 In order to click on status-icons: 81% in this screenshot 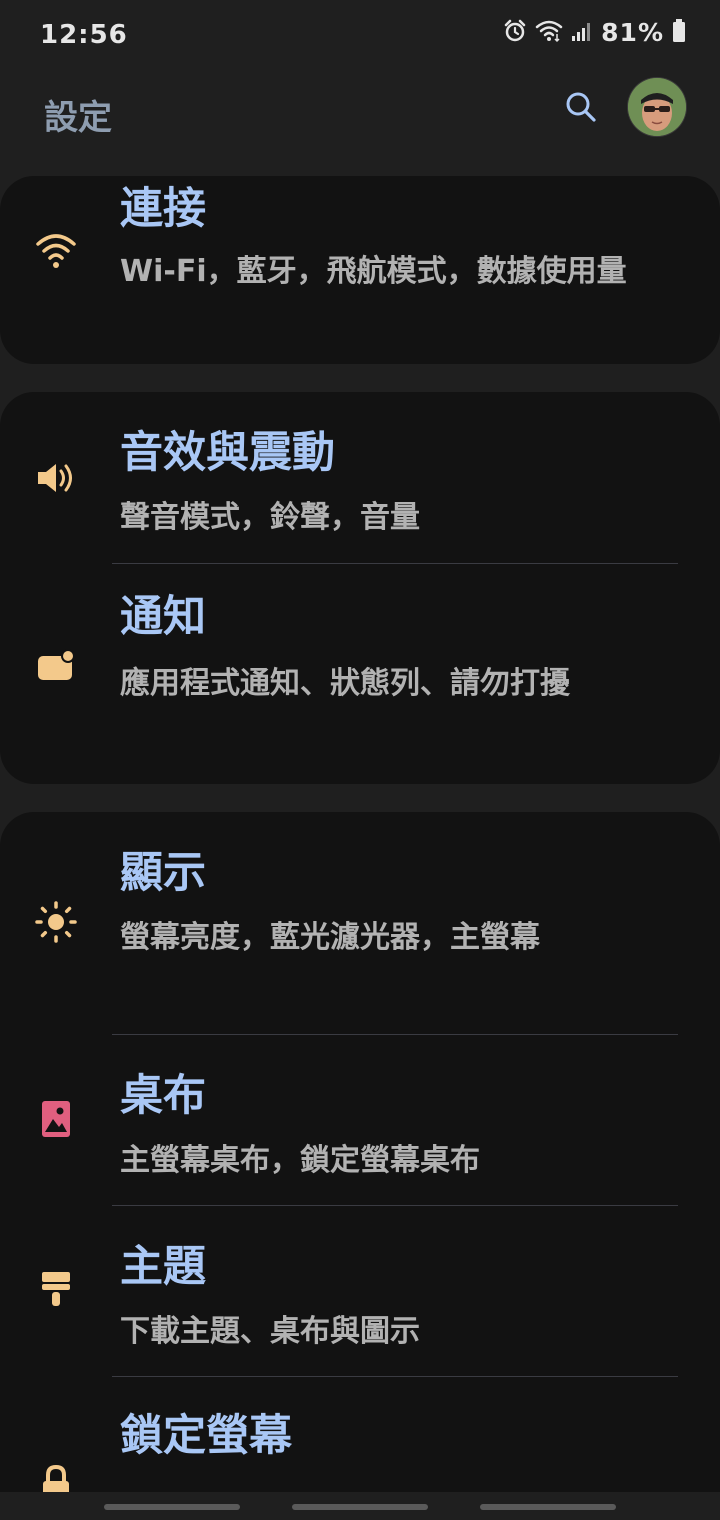, I will do `click(594, 32)`.